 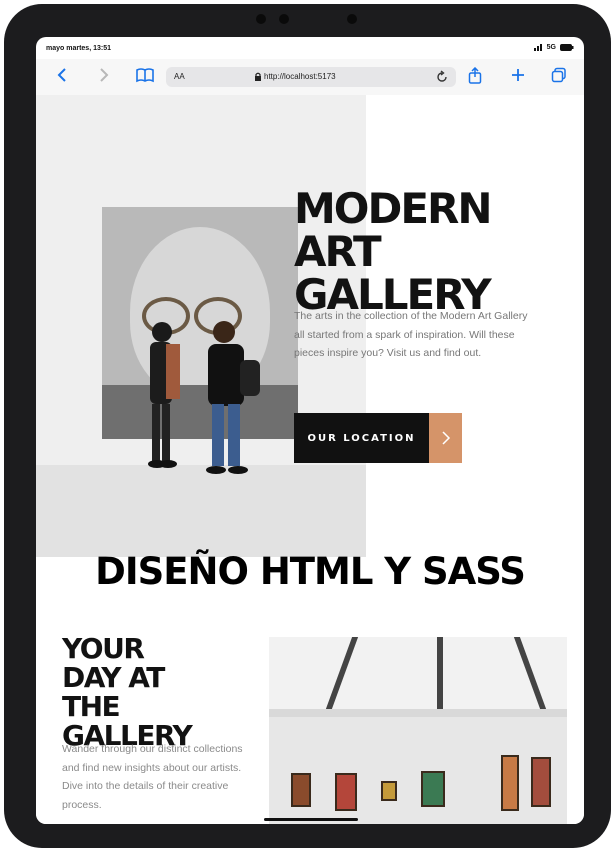 What do you see at coordinates (559, 77) in the screenshot?
I see `tabs-icon` at bounding box center [559, 77].